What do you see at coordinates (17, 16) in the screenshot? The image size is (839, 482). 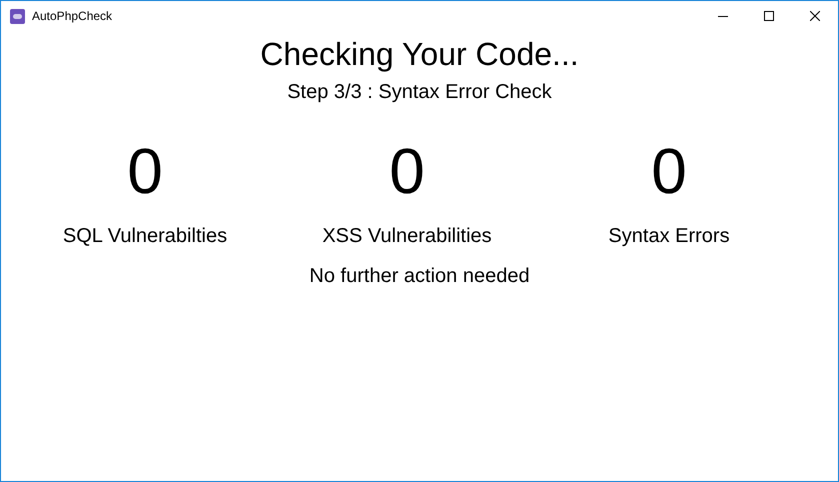 I see `app-icon` at bounding box center [17, 16].